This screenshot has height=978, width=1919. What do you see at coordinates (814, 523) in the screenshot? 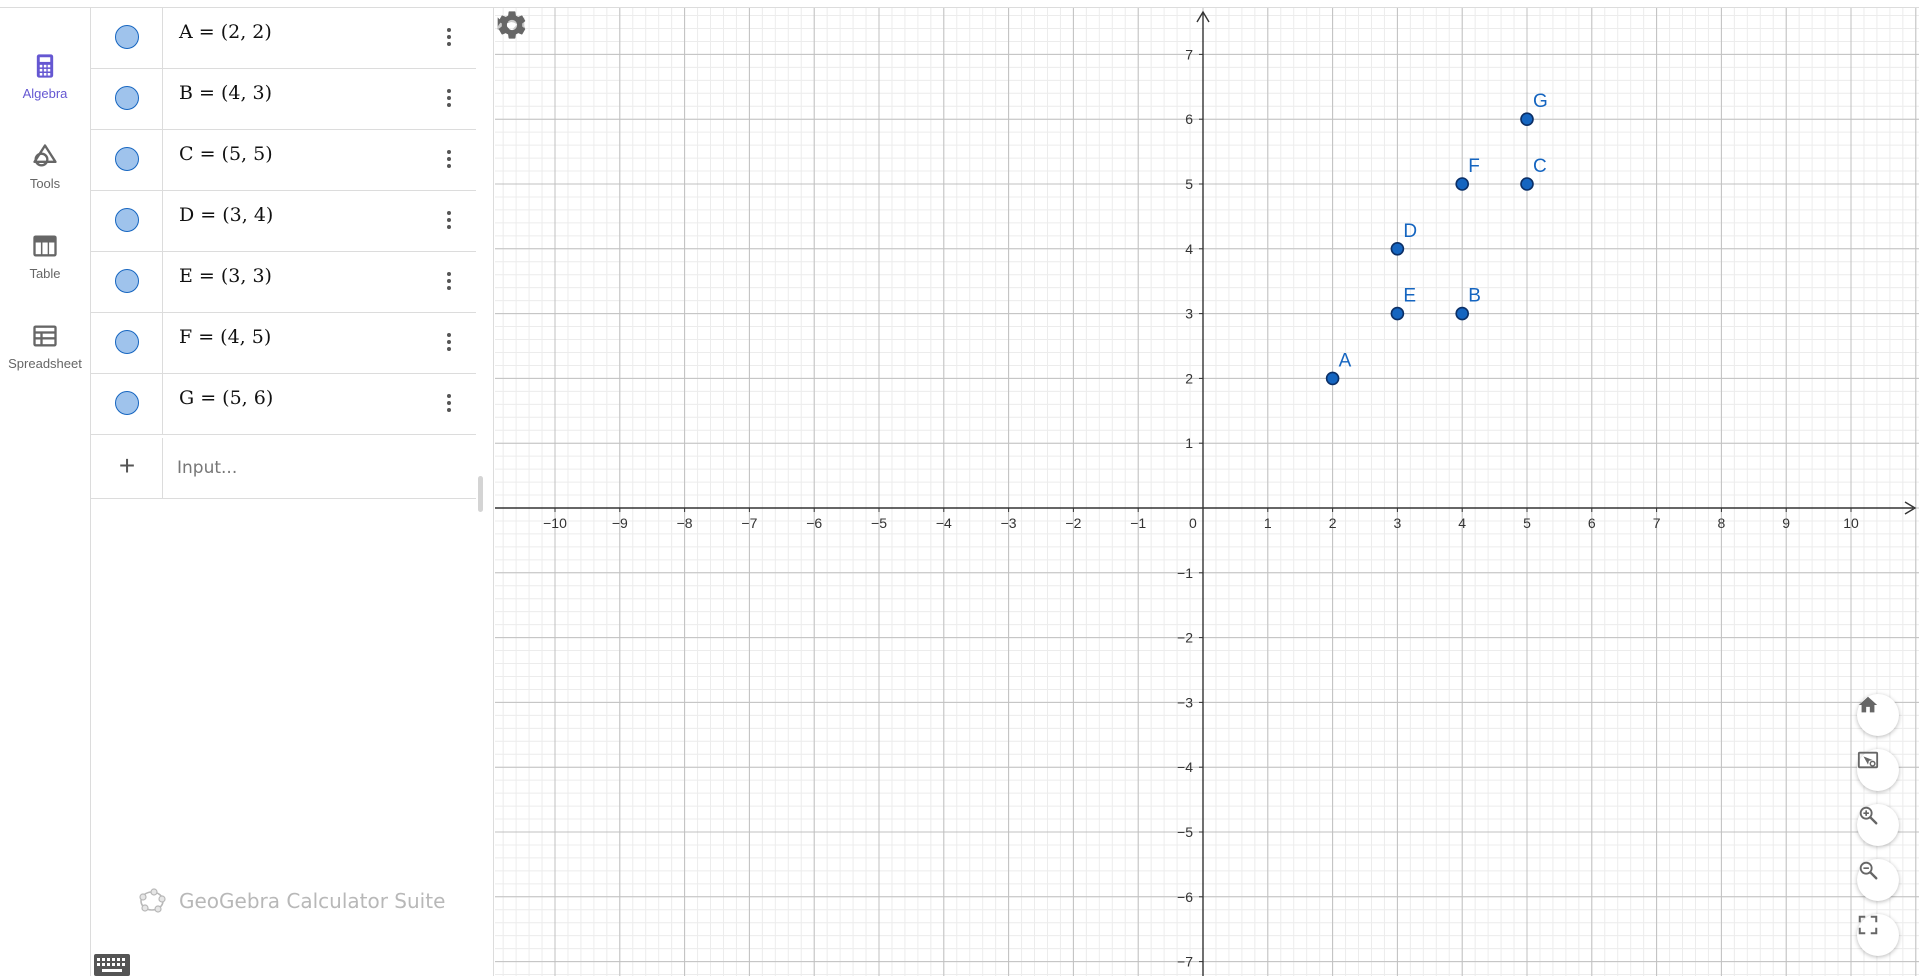
I see `x-tick-label: −6` at bounding box center [814, 523].